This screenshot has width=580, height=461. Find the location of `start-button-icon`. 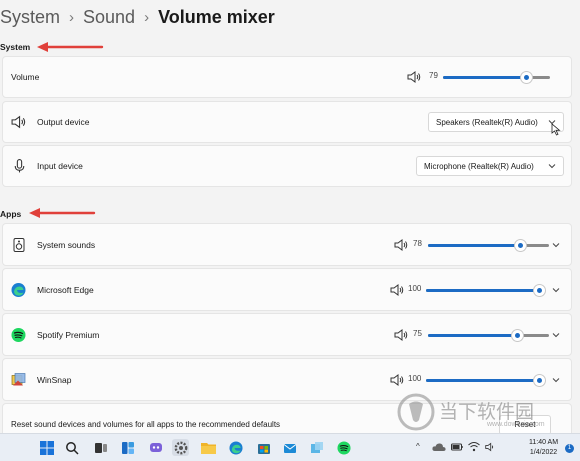

start-button-icon is located at coordinates (46, 447).